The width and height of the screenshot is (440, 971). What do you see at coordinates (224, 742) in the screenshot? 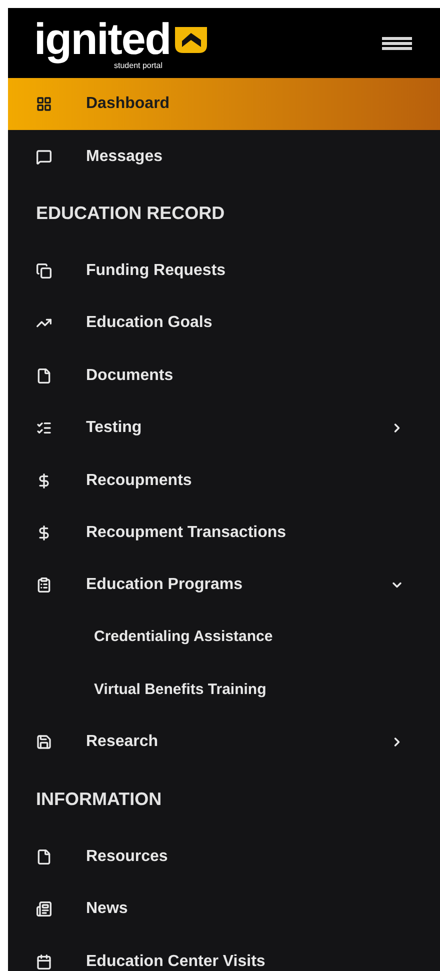
I see `nav-item: Research` at bounding box center [224, 742].